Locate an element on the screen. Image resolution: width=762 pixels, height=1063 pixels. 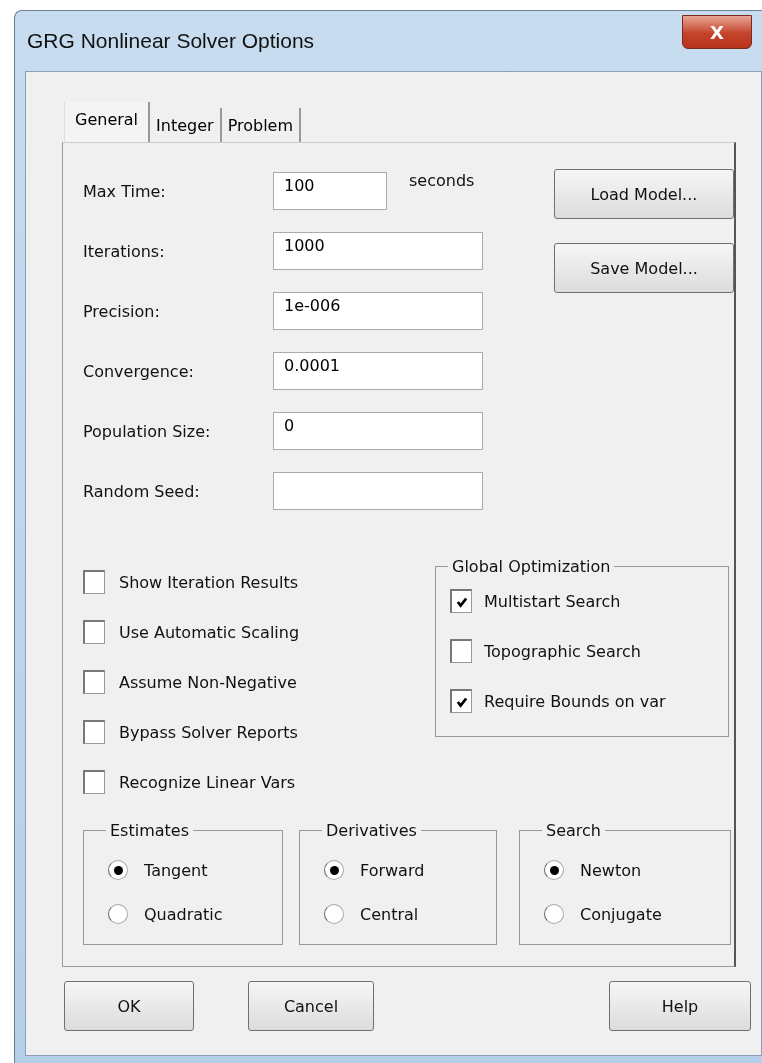
checkbox-label: Use Automatic Scaling is located at coordinates (209, 632).